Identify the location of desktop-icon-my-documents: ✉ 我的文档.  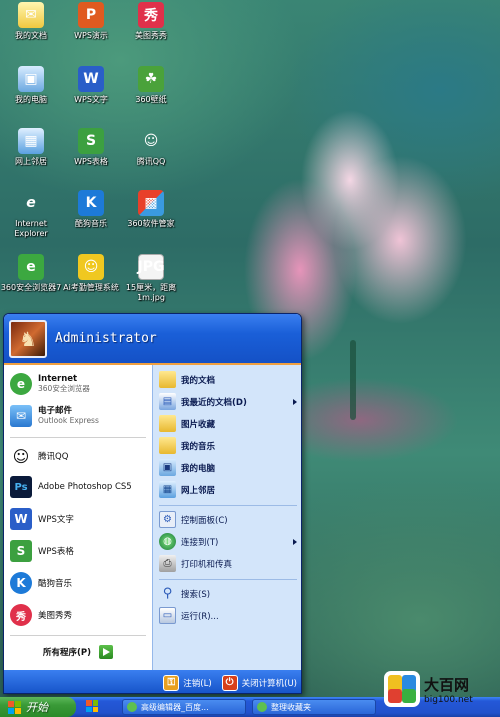
(31, 21).